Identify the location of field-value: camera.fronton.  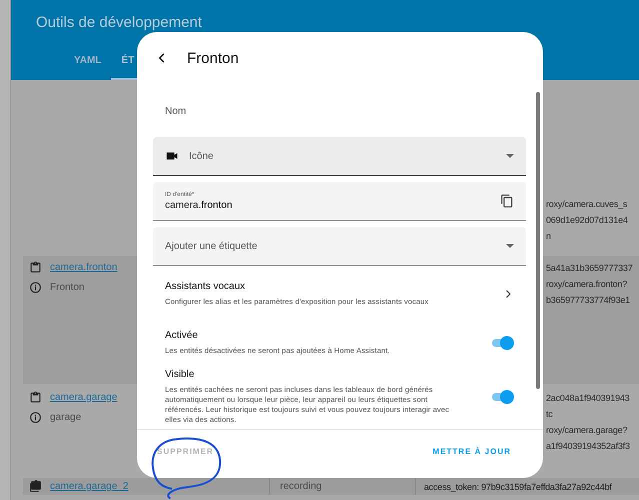
(198, 205).